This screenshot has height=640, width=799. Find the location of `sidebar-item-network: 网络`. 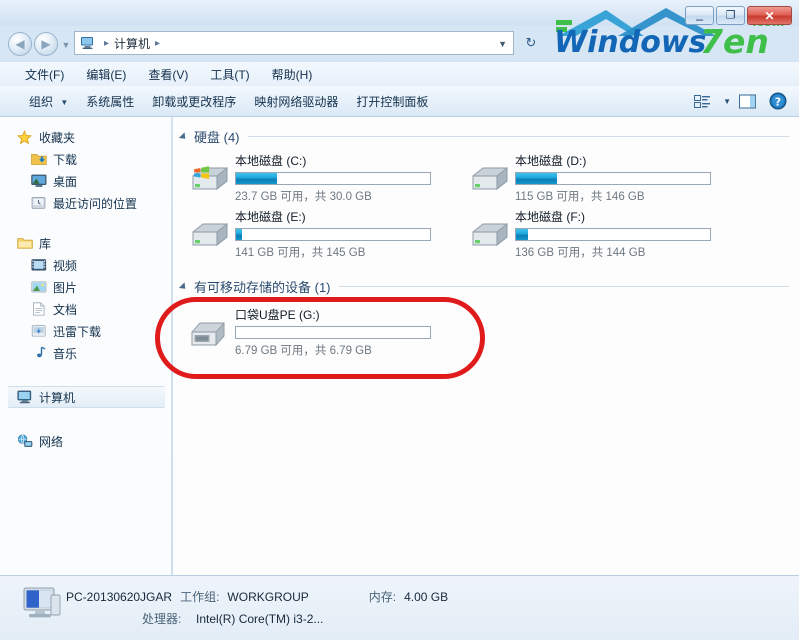

sidebar-item-network: 网络 is located at coordinates (85, 441).